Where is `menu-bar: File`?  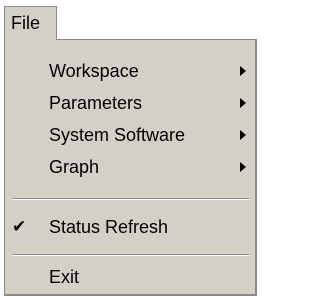
menu-bar: File is located at coordinates (128, 20).